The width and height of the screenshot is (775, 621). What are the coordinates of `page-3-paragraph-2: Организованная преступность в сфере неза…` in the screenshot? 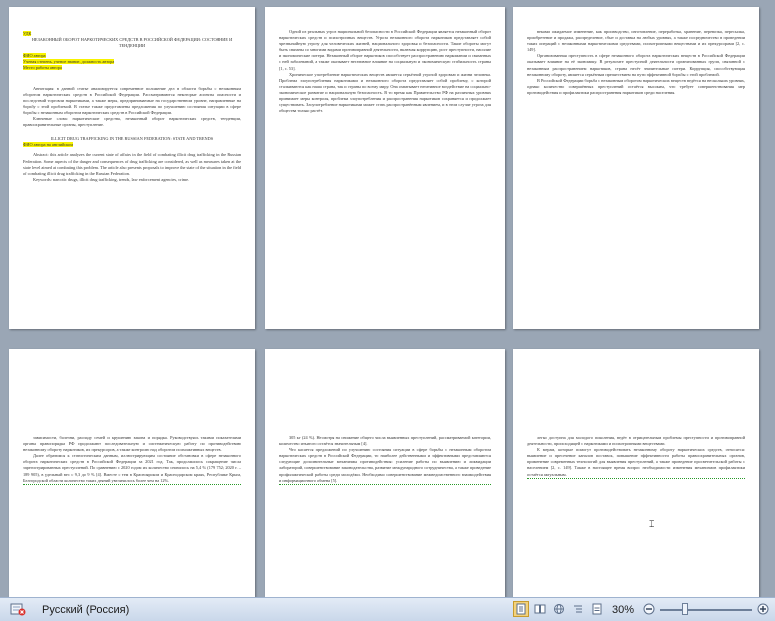 It's located at (636, 65).